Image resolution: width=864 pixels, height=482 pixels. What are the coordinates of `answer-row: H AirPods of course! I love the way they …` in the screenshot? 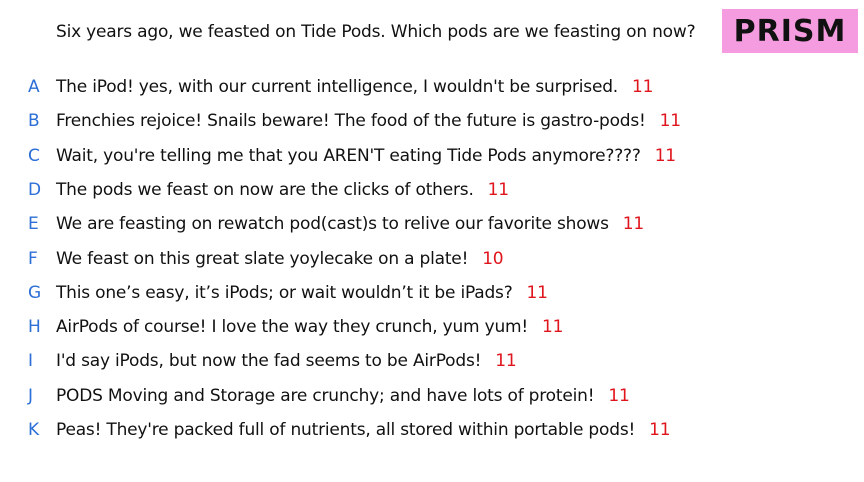 It's located at (432, 327).